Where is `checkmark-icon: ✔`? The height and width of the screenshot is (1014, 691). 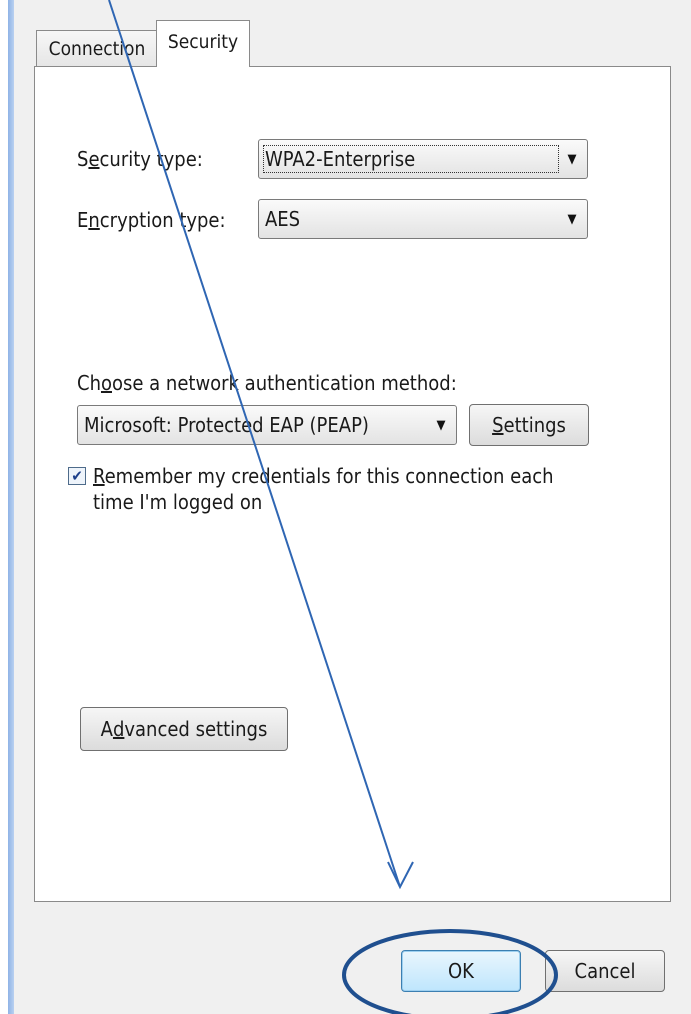 checkmark-icon: ✔ is located at coordinates (77, 475).